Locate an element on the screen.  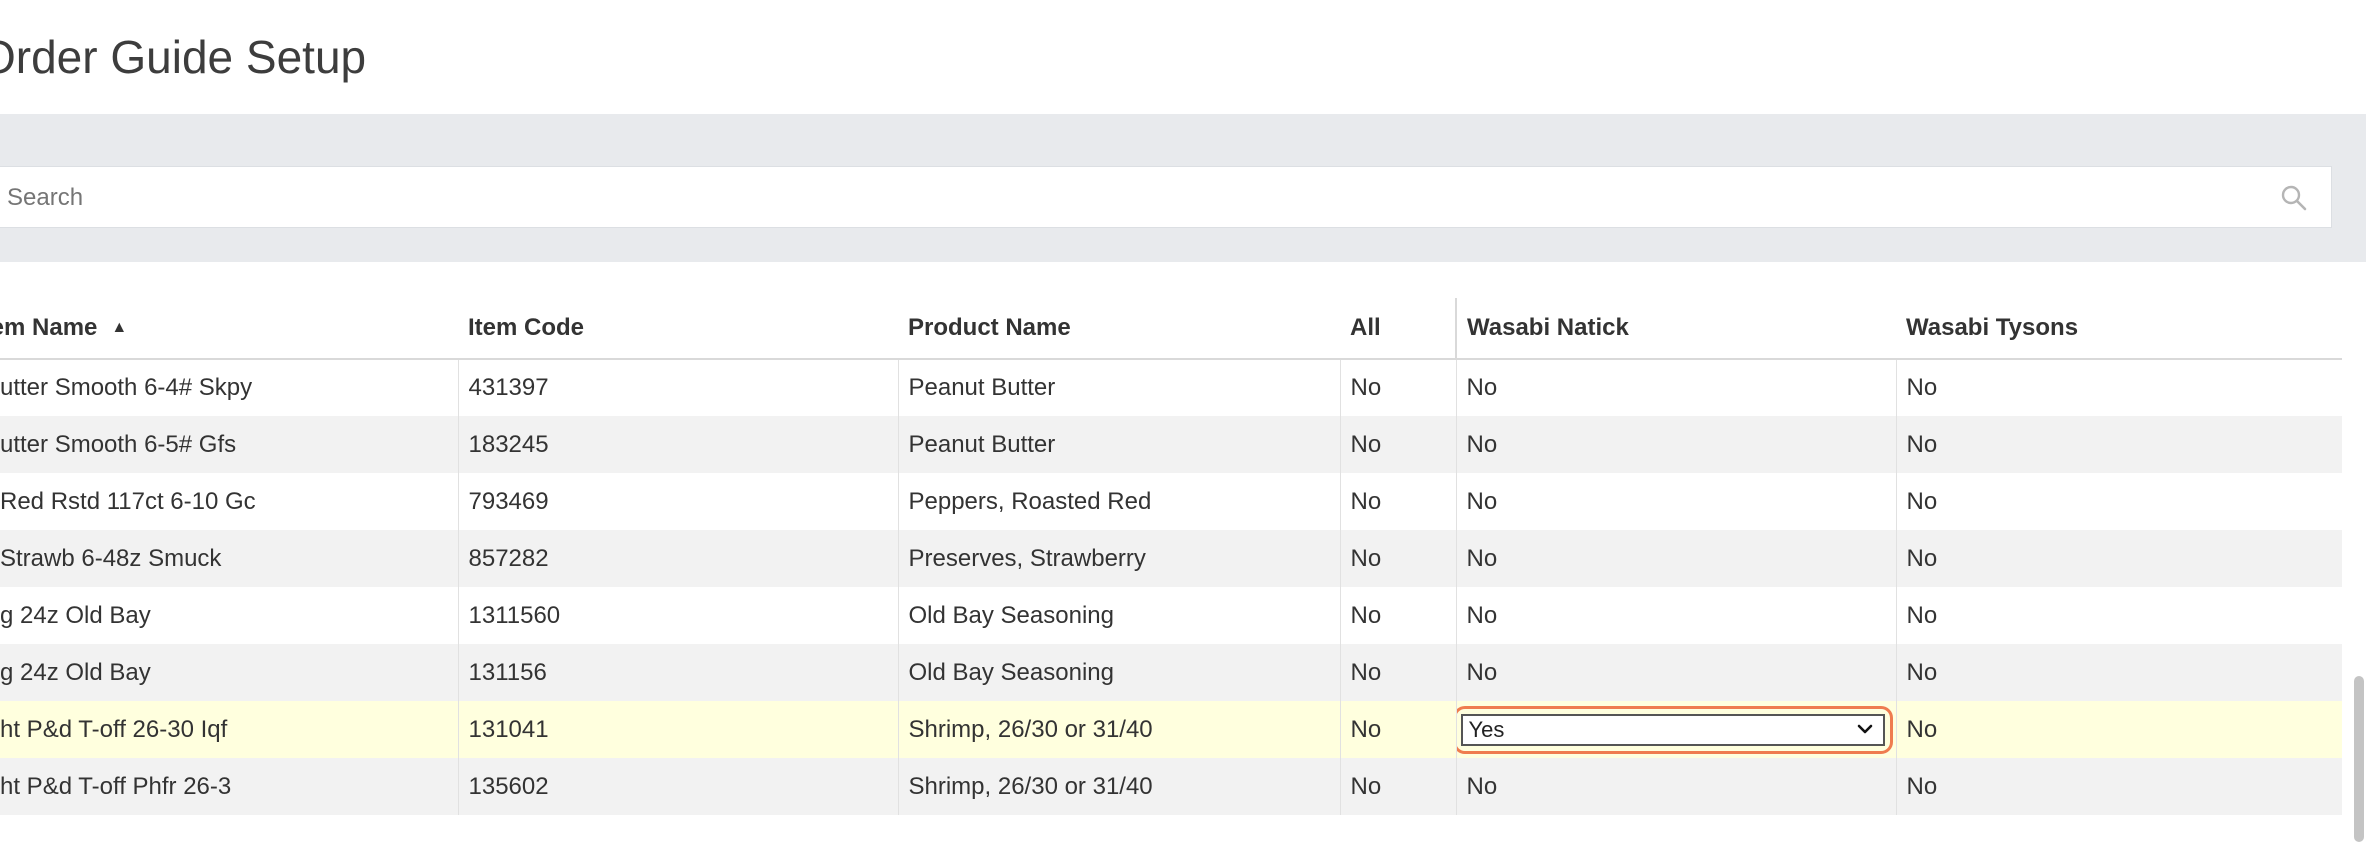
column-header-label: Item Name is located at coordinates (49, 327).